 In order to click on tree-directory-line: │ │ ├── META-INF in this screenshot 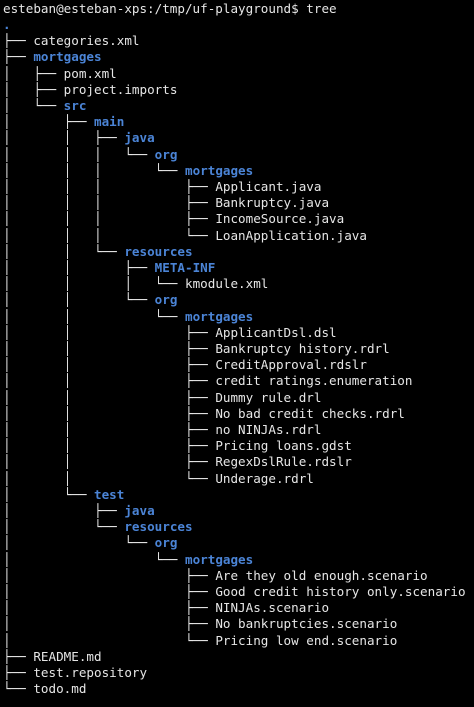, I will do `click(109, 268)`.